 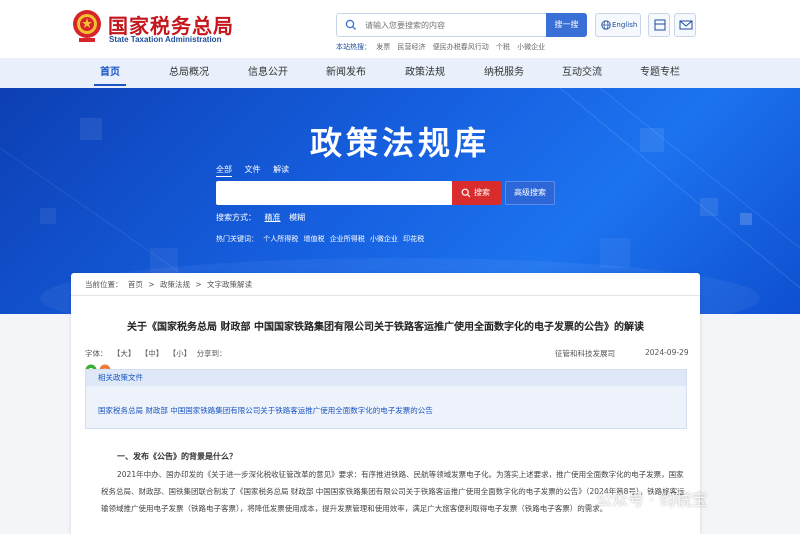 What do you see at coordinates (386, 378) in the screenshot?
I see `related-files-heading: 相关政策文件` at bounding box center [386, 378].